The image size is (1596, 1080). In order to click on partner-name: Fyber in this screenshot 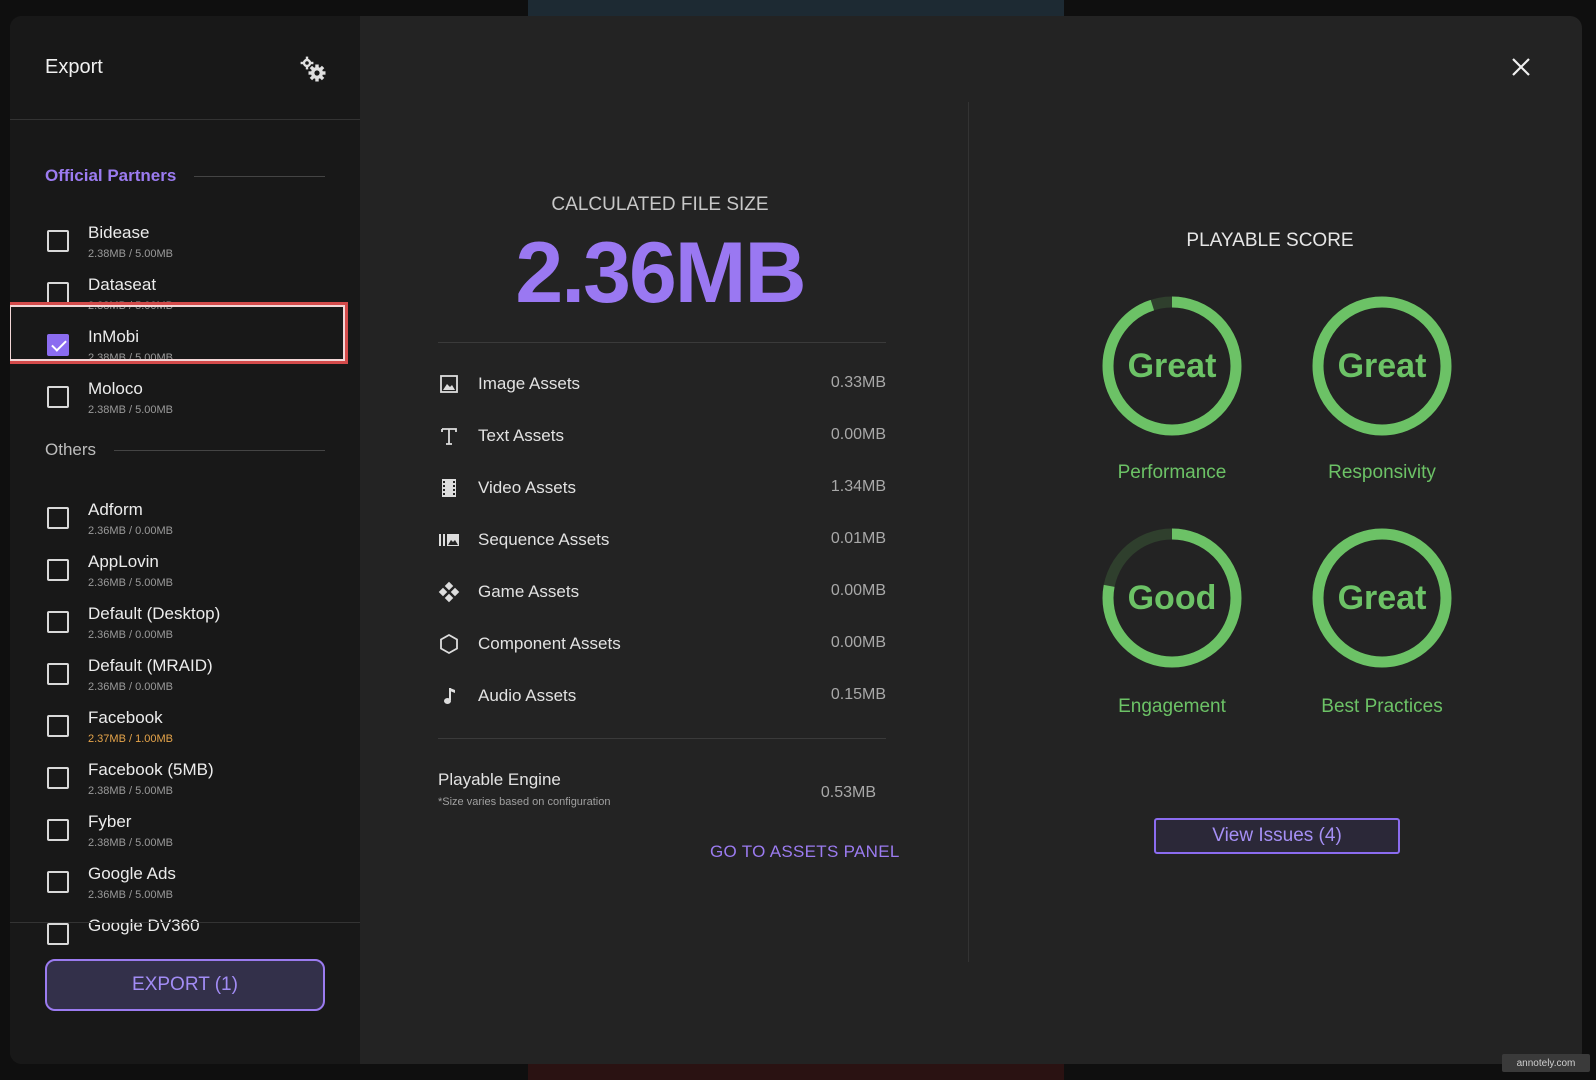, I will do `click(110, 821)`.